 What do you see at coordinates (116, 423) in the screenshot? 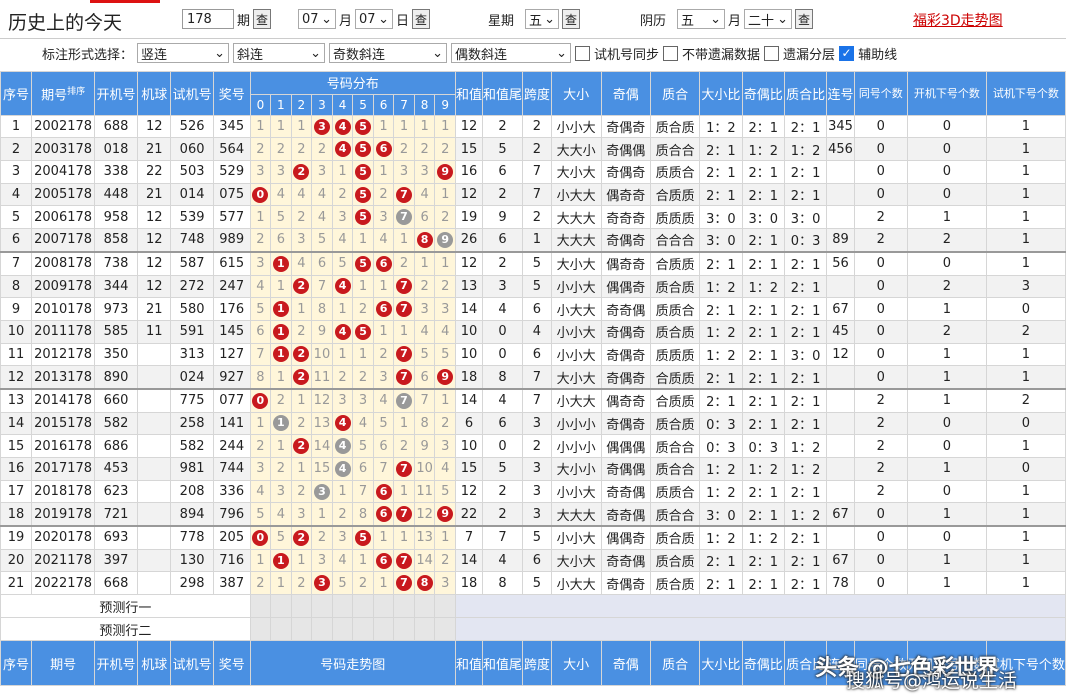
I see `cell-o: 582` at bounding box center [116, 423].